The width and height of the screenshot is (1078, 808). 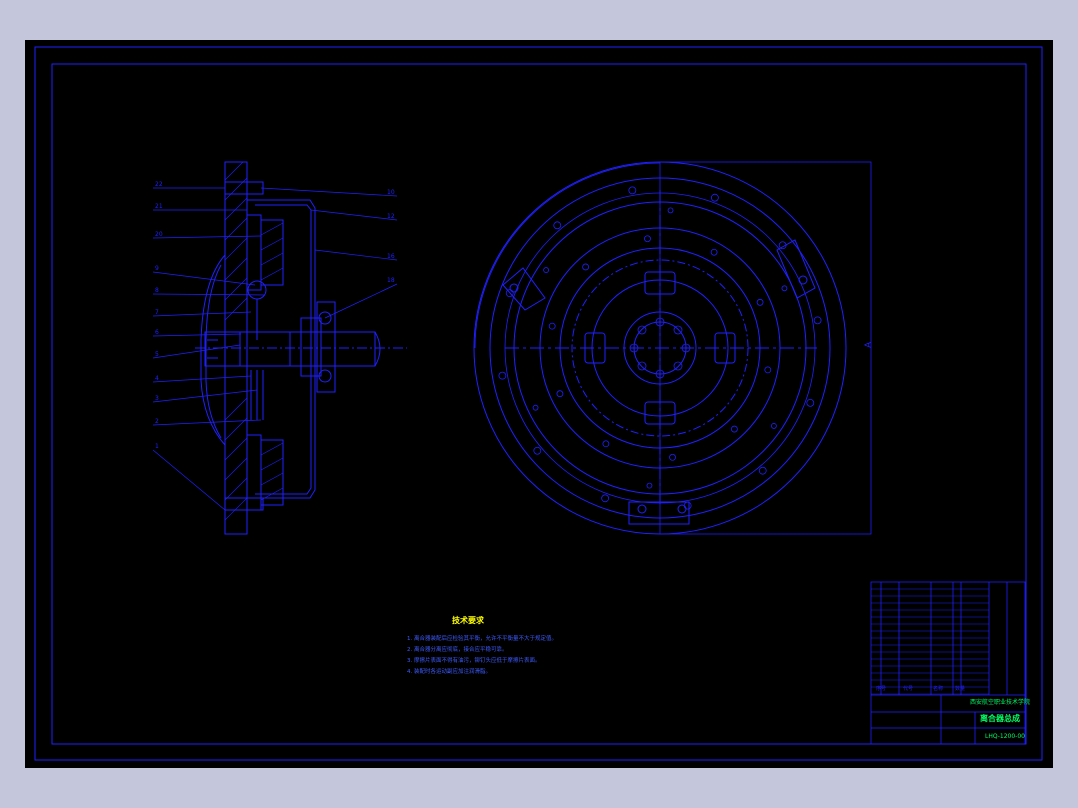 What do you see at coordinates (449, 671) in the screenshot?
I see `note-item-4: 4. 装配时各运动副应加注润滑脂。` at bounding box center [449, 671].